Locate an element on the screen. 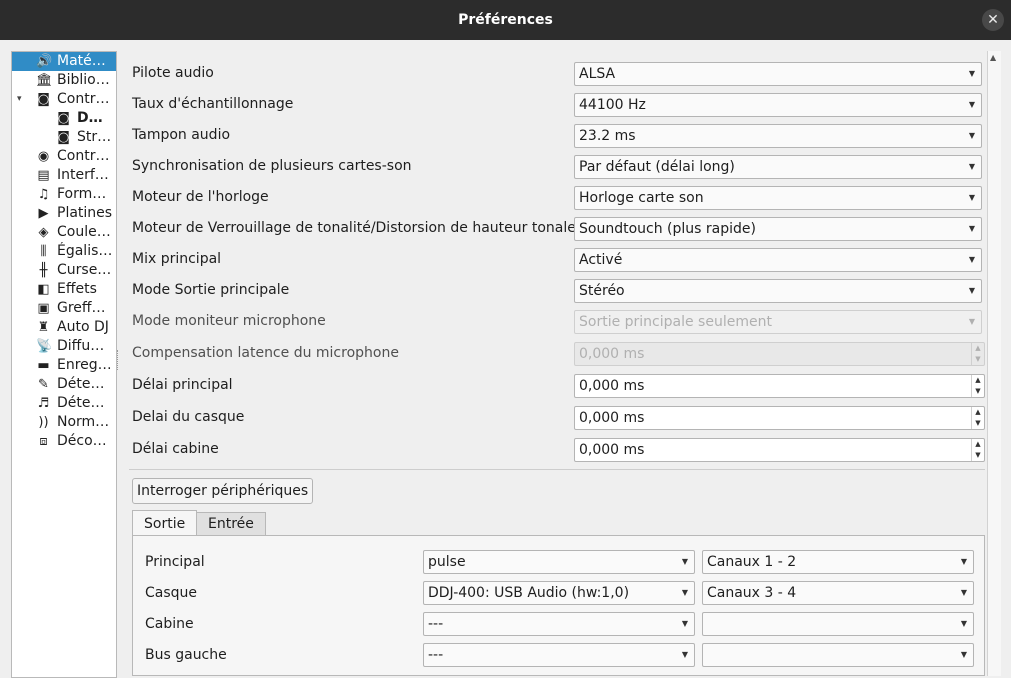 The height and width of the screenshot is (678, 1011). sidebar-item-auto-dj: ♜ Auto DJ is located at coordinates (64, 327).